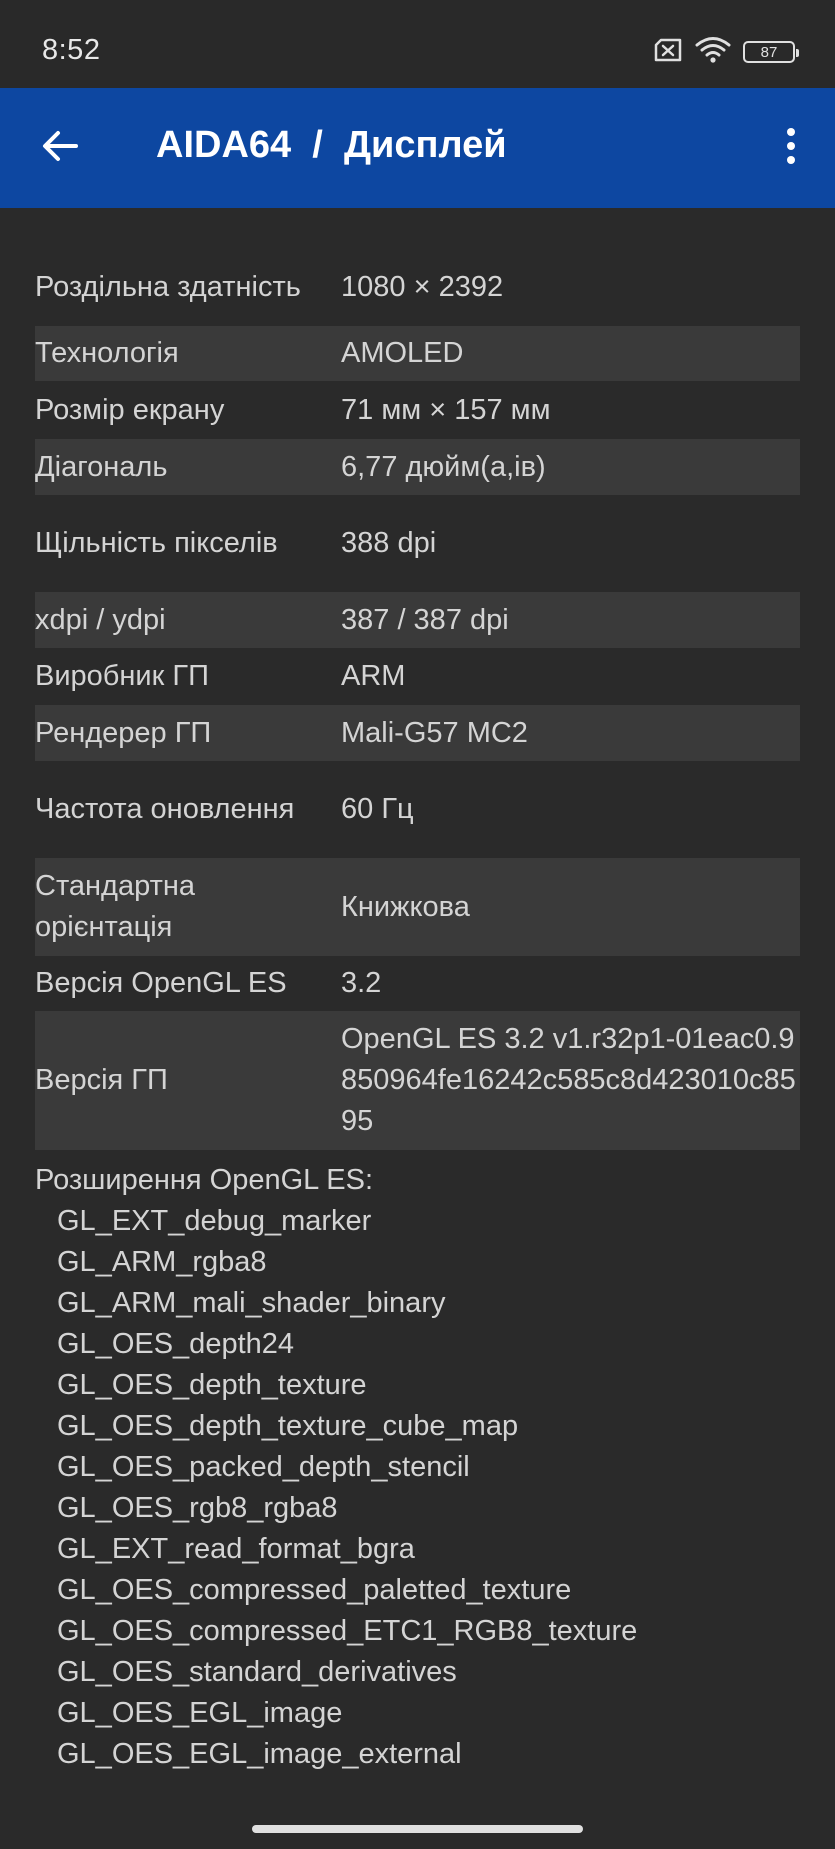  Describe the element at coordinates (417, 1829) in the screenshot. I see `home-indicator` at that location.